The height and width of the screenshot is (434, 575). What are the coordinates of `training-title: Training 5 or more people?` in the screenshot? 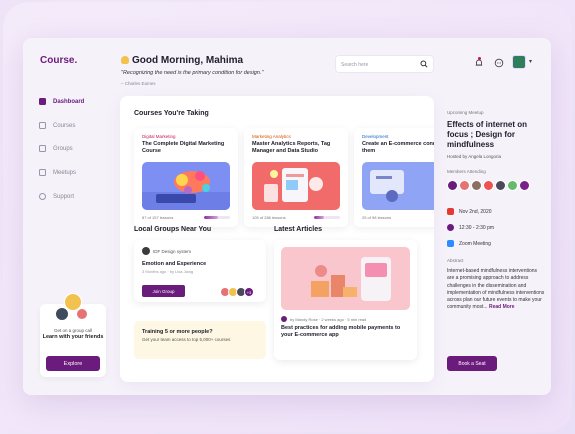 It's located at (177, 332).